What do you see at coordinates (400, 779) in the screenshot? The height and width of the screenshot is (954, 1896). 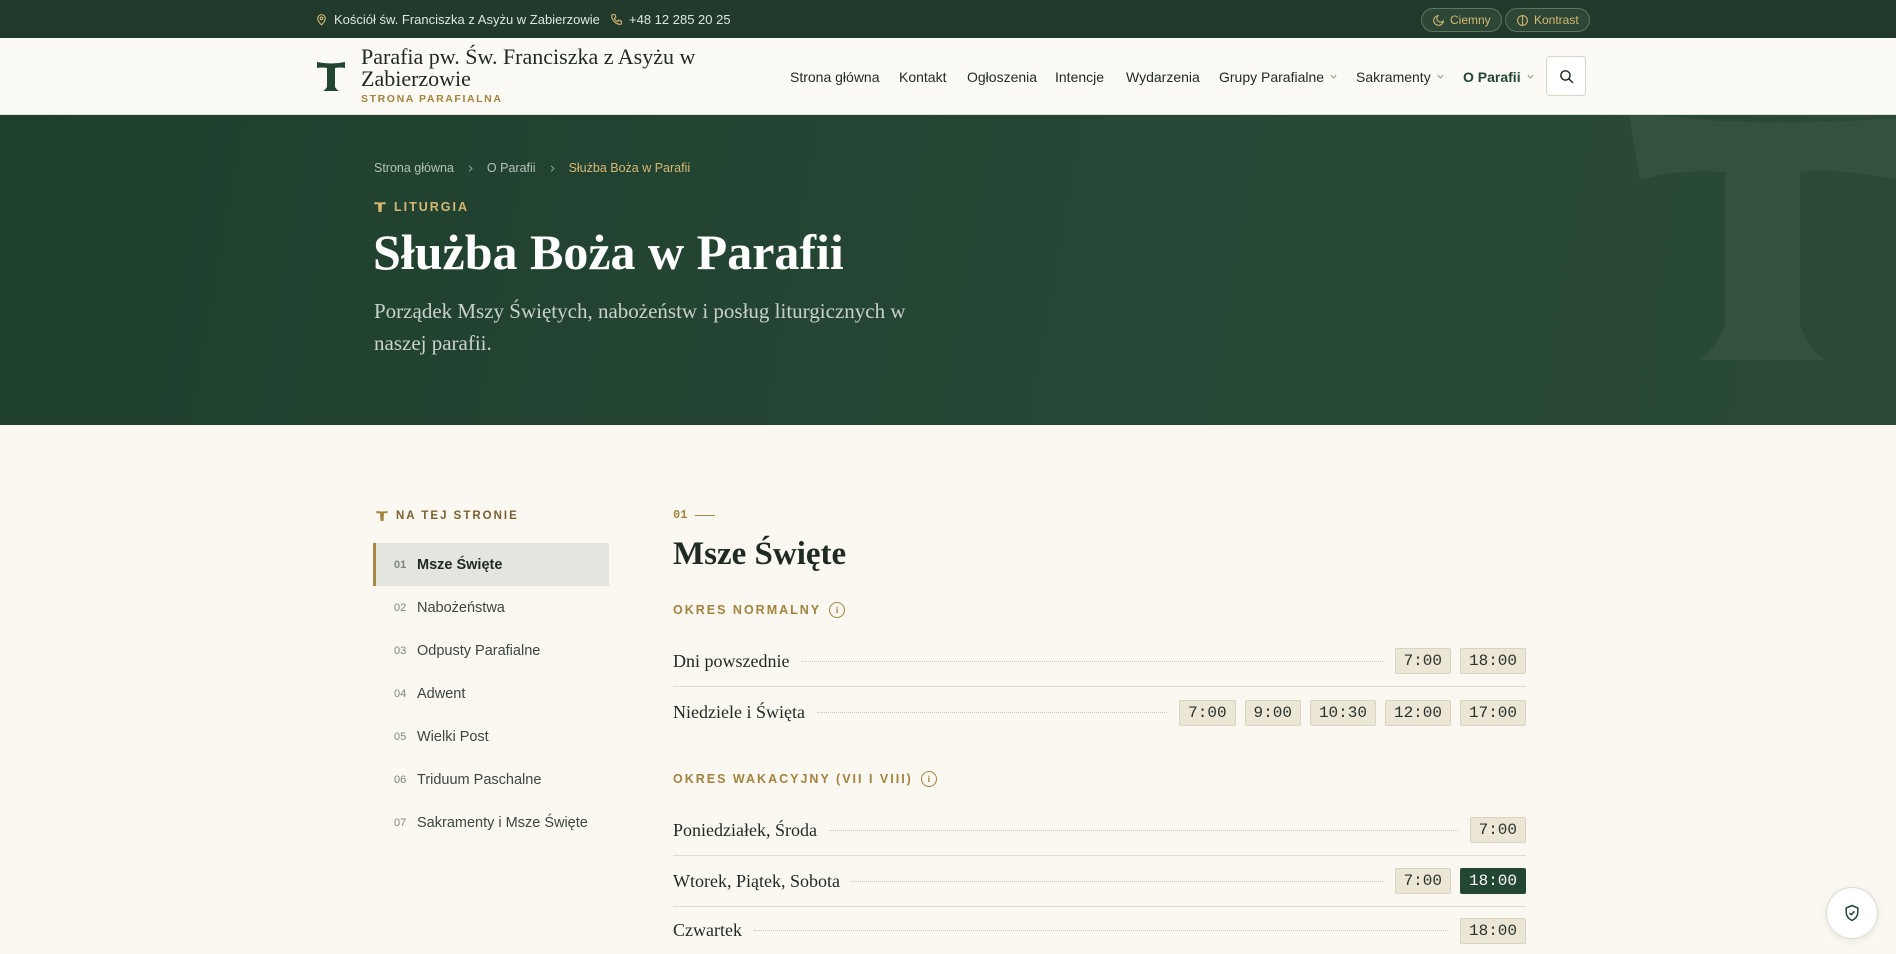 I see `toc-item-number: 06` at bounding box center [400, 779].